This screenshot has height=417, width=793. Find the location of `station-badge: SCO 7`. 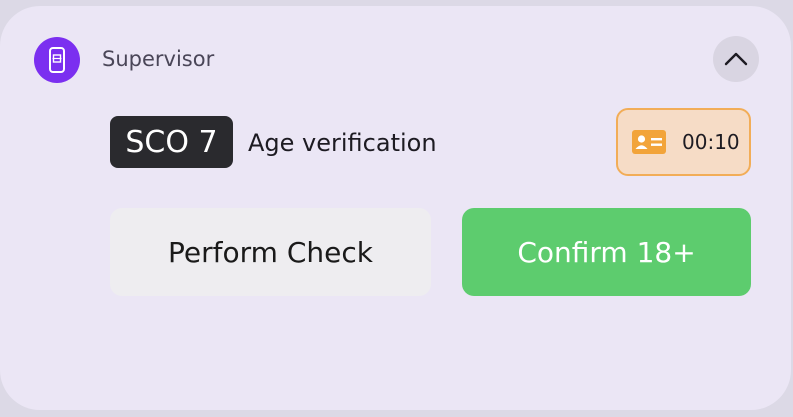

station-badge: SCO 7 is located at coordinates (171, 142).